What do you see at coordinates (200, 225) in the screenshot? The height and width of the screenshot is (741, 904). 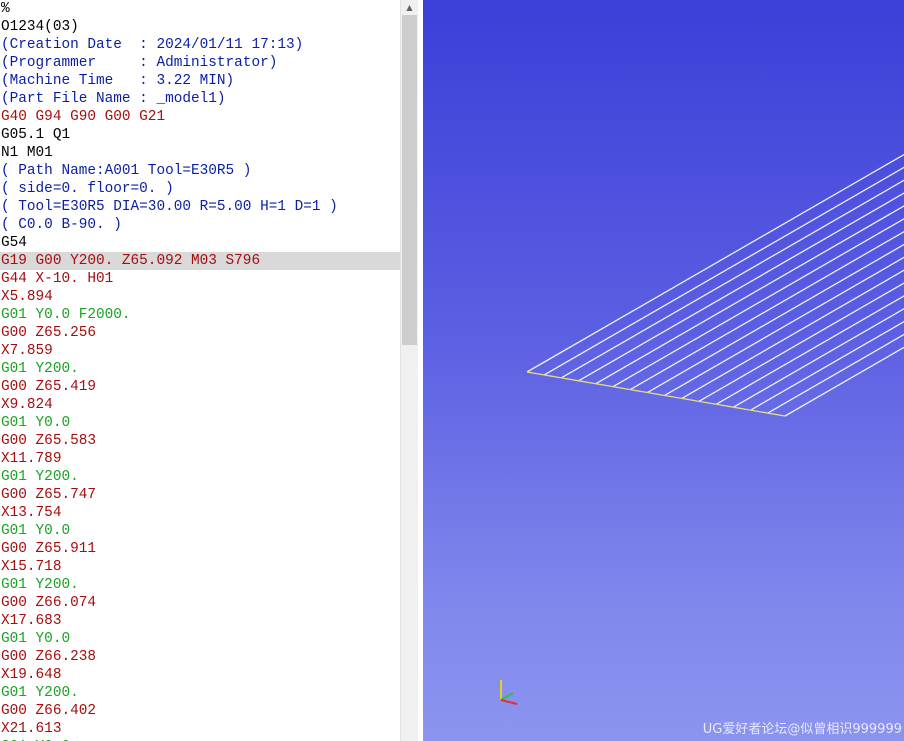 I see `nc-code-line: ( C0.0 B-90. )` at bounding box center [200, 225].